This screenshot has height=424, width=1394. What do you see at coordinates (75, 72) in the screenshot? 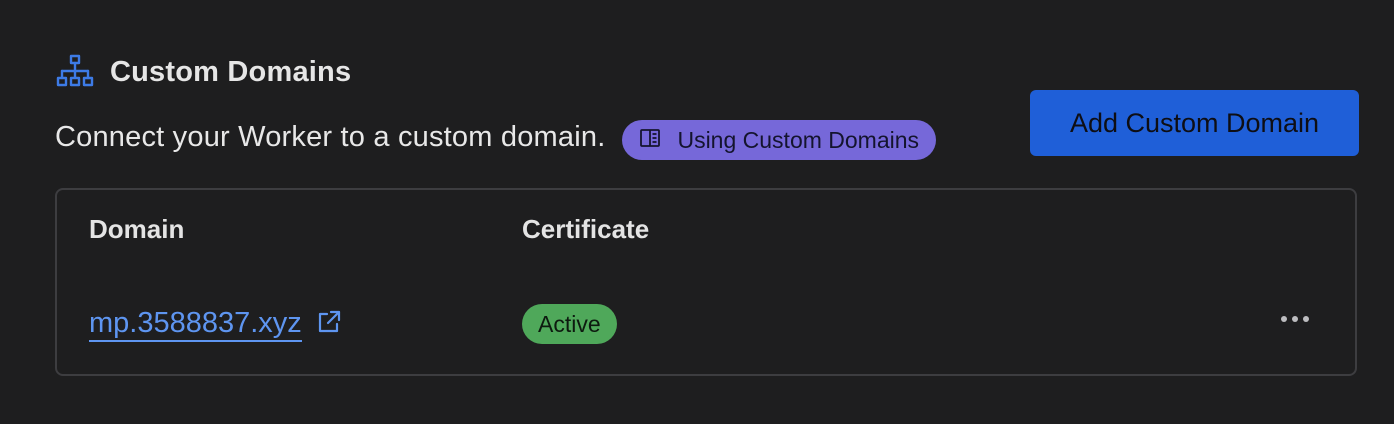
I see `sitemap-icon` at bounding box center [75, 72].